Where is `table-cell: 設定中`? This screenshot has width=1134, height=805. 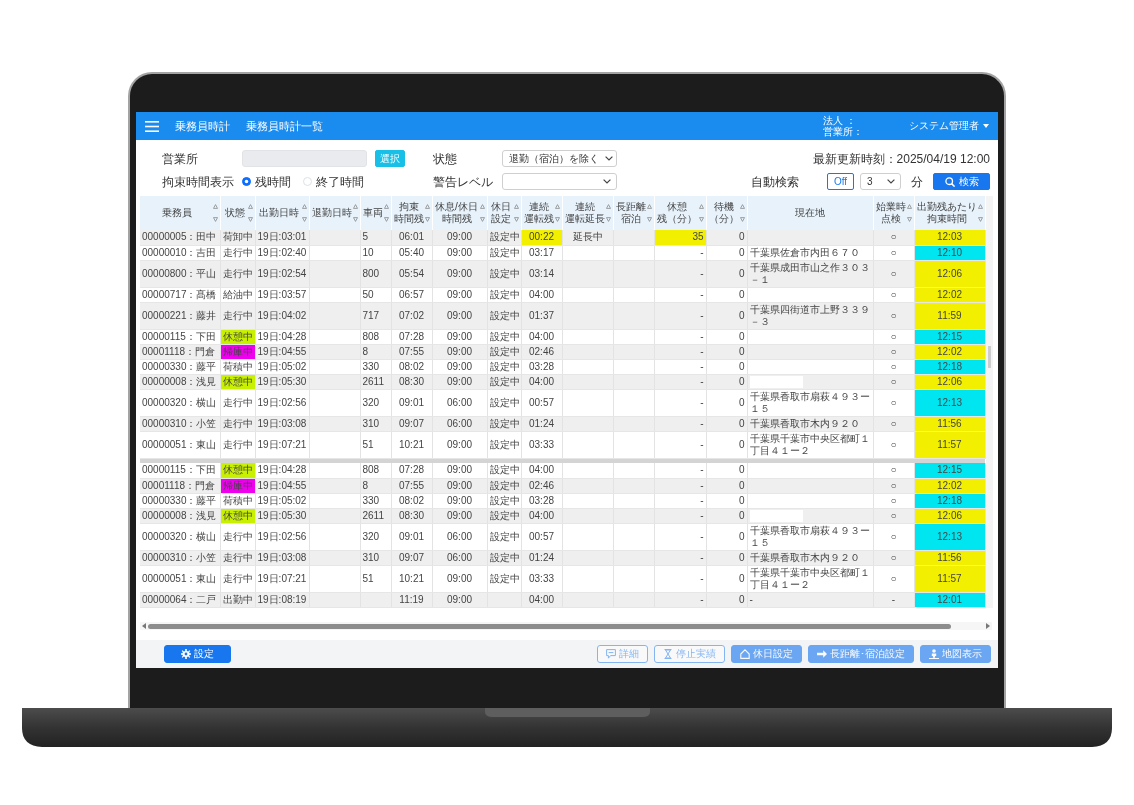
table-cell: 設定中 is located at coordinates (504, 237).